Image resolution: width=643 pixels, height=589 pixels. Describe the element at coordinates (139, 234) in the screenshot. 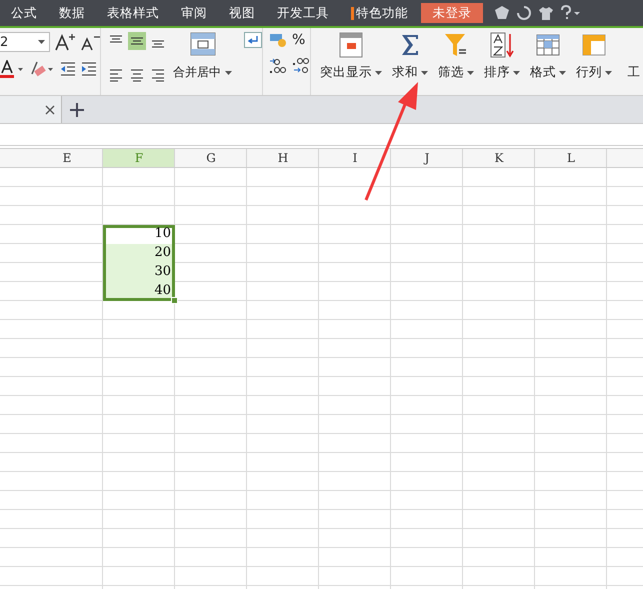

I see `table-cell: 10` at that location.